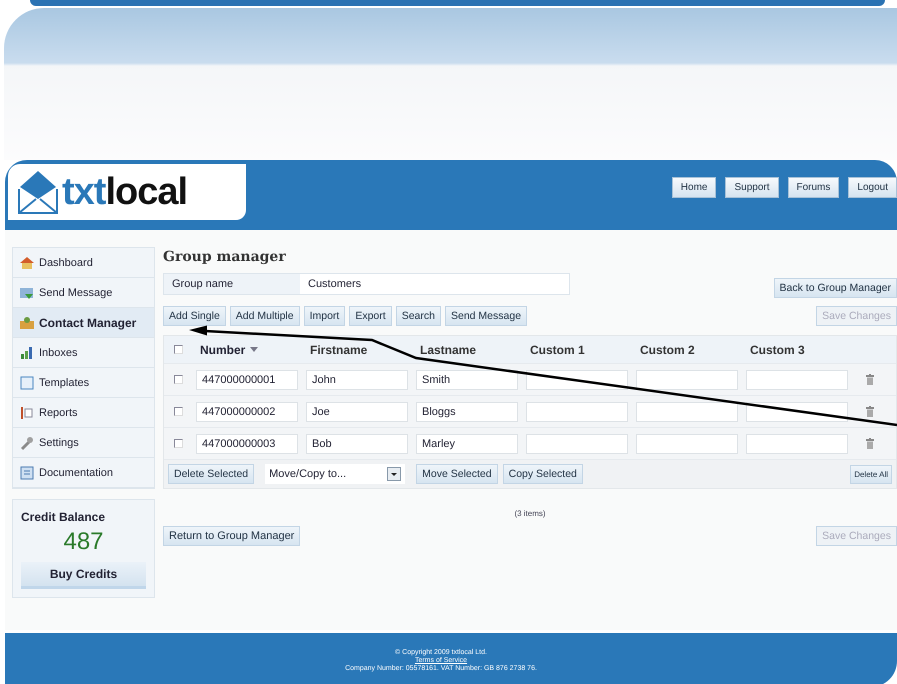 This screenshot has width=897, height=684. Describe the element at coordinates (871, 474) in the screenshot. I see `delete-all-button: Delete All` at that location.